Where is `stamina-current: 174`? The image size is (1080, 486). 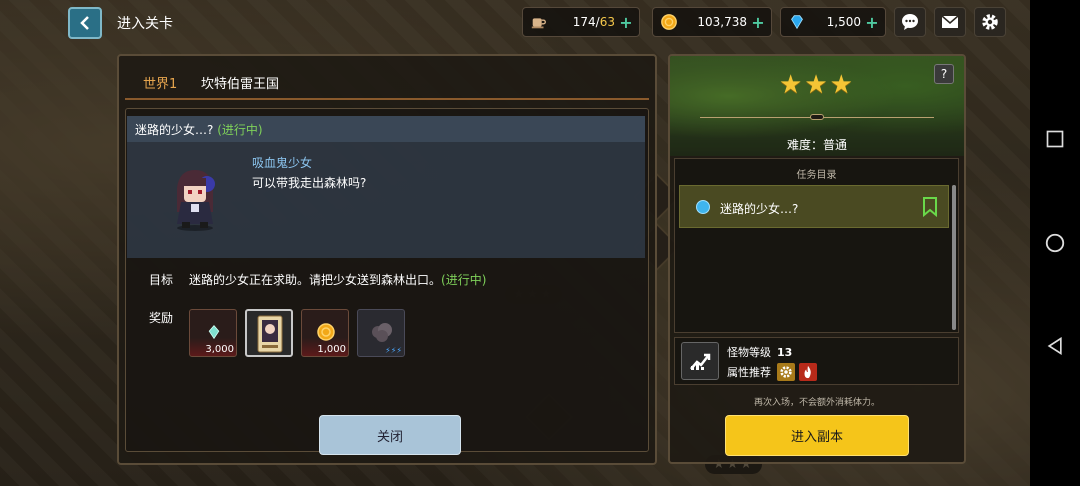 stamina-current: 174 is located at coordinates (584, 22).